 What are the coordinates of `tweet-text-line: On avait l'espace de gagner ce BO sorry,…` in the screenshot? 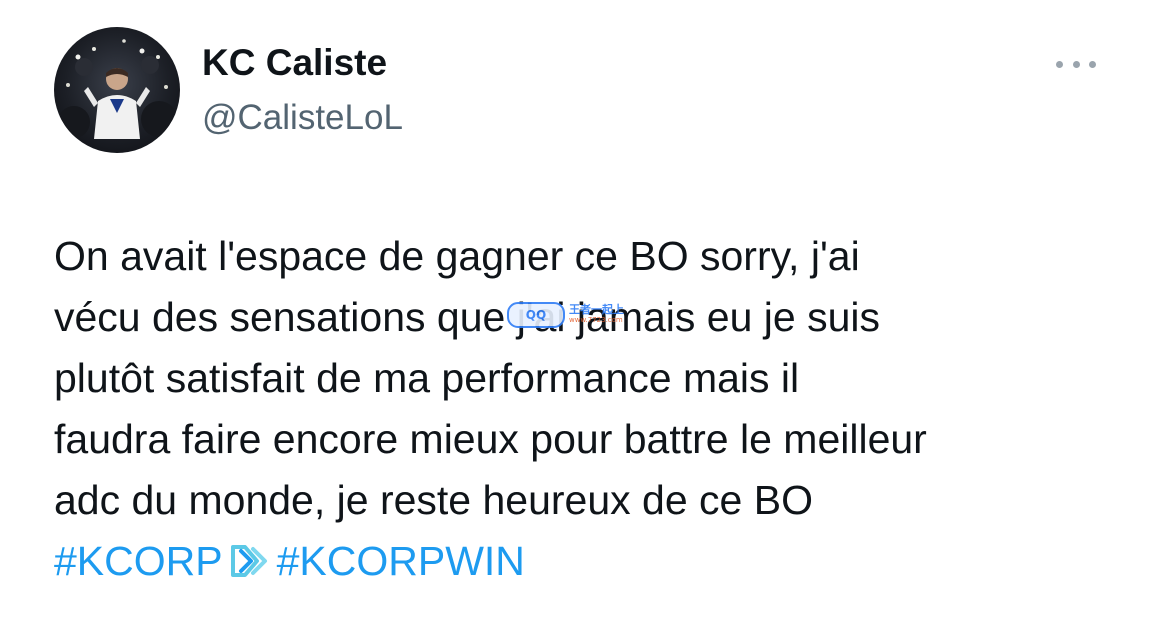 It's located at (457, 256).